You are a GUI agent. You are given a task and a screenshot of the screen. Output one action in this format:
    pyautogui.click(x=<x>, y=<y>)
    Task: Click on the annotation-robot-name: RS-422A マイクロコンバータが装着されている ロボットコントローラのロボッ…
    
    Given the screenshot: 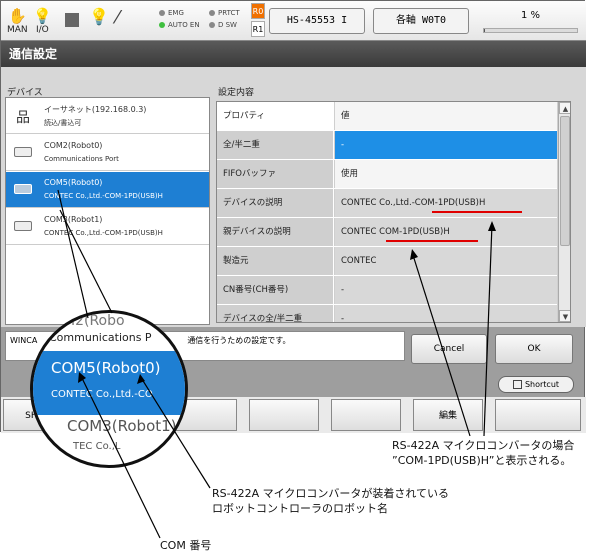 What is the action you would take?
    pyautogui.click(x=331, y=501)
    